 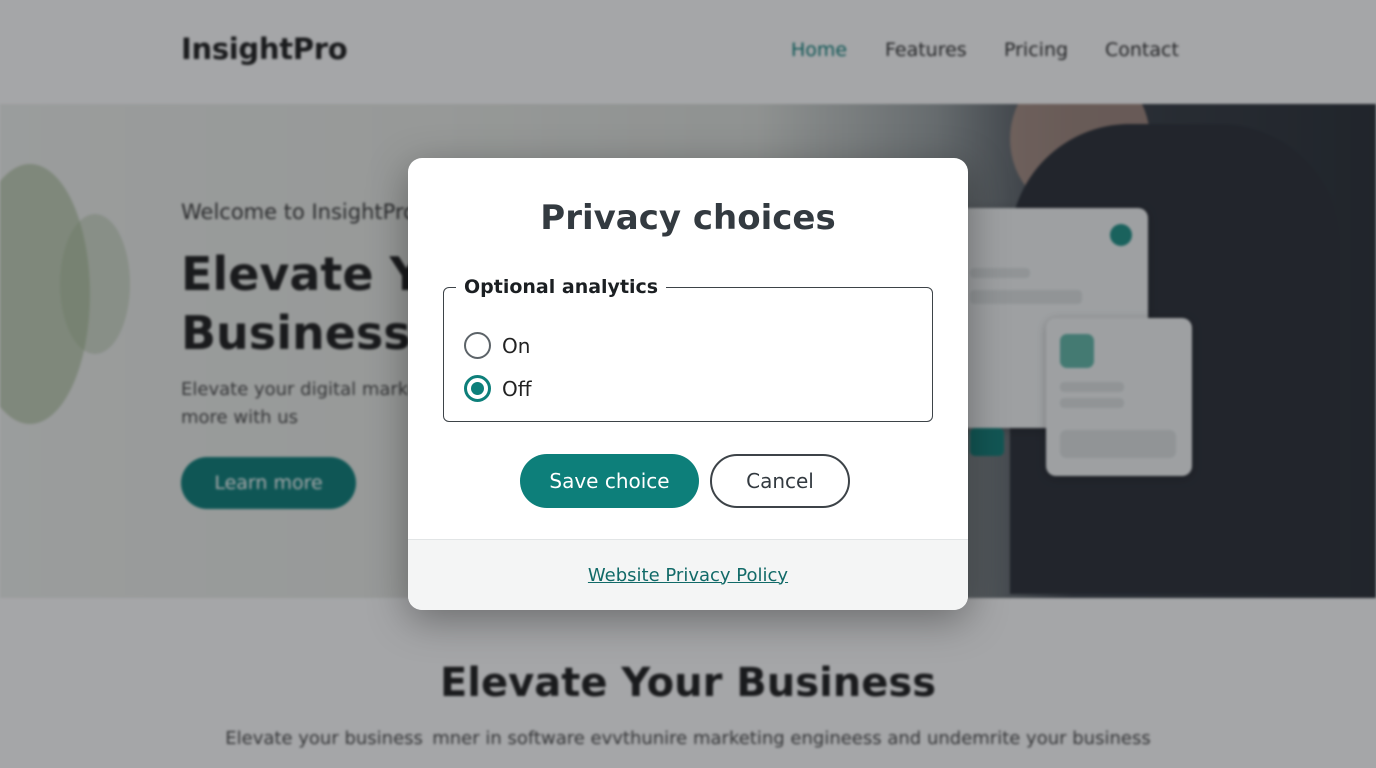 What do you see at coordinates (477, 345) in the screenshot?
I see `radio-on-button` at bounding box center [477, 345].